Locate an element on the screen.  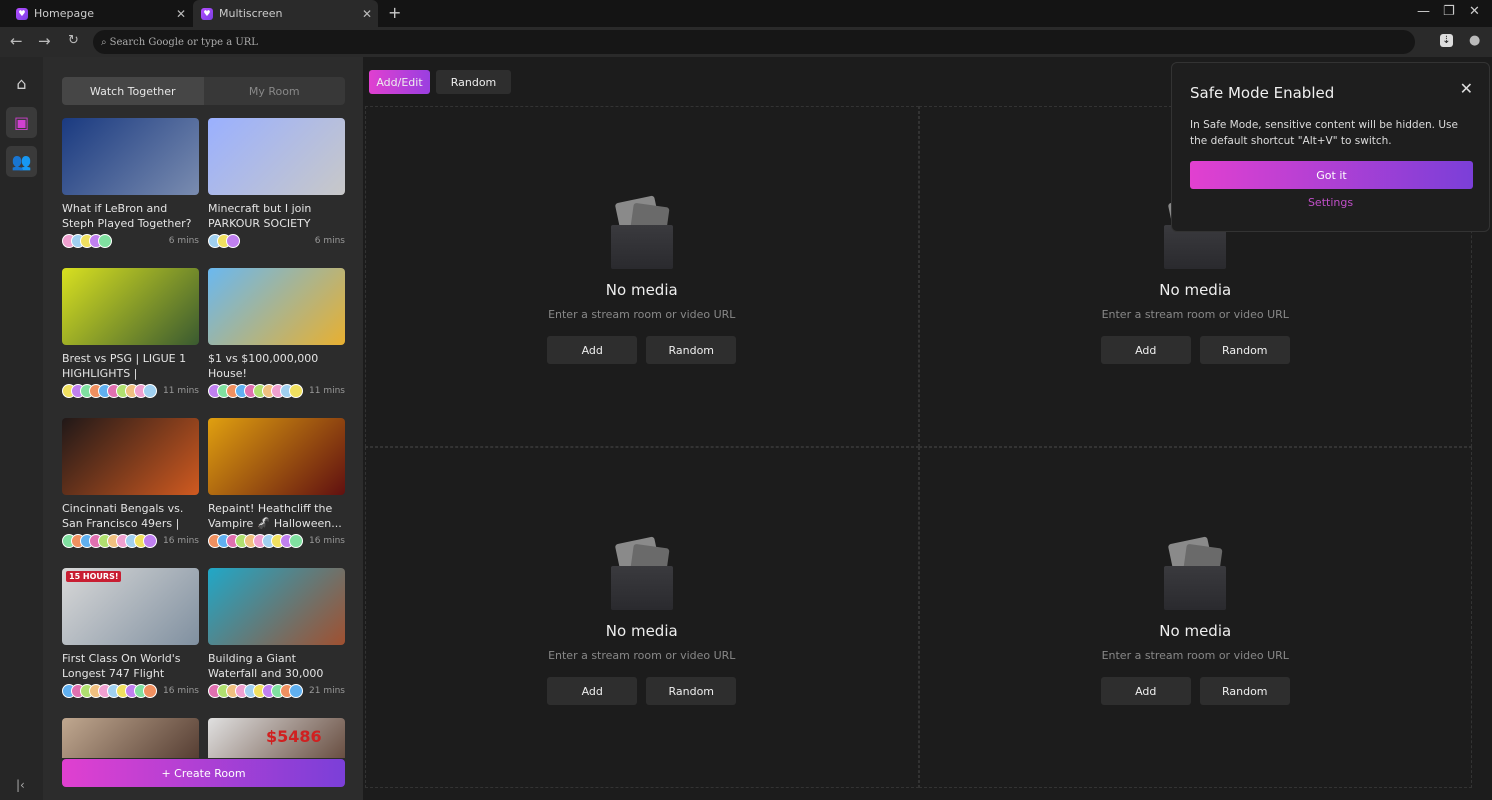
room-card: $5486 is located at coordinates (276, 738).